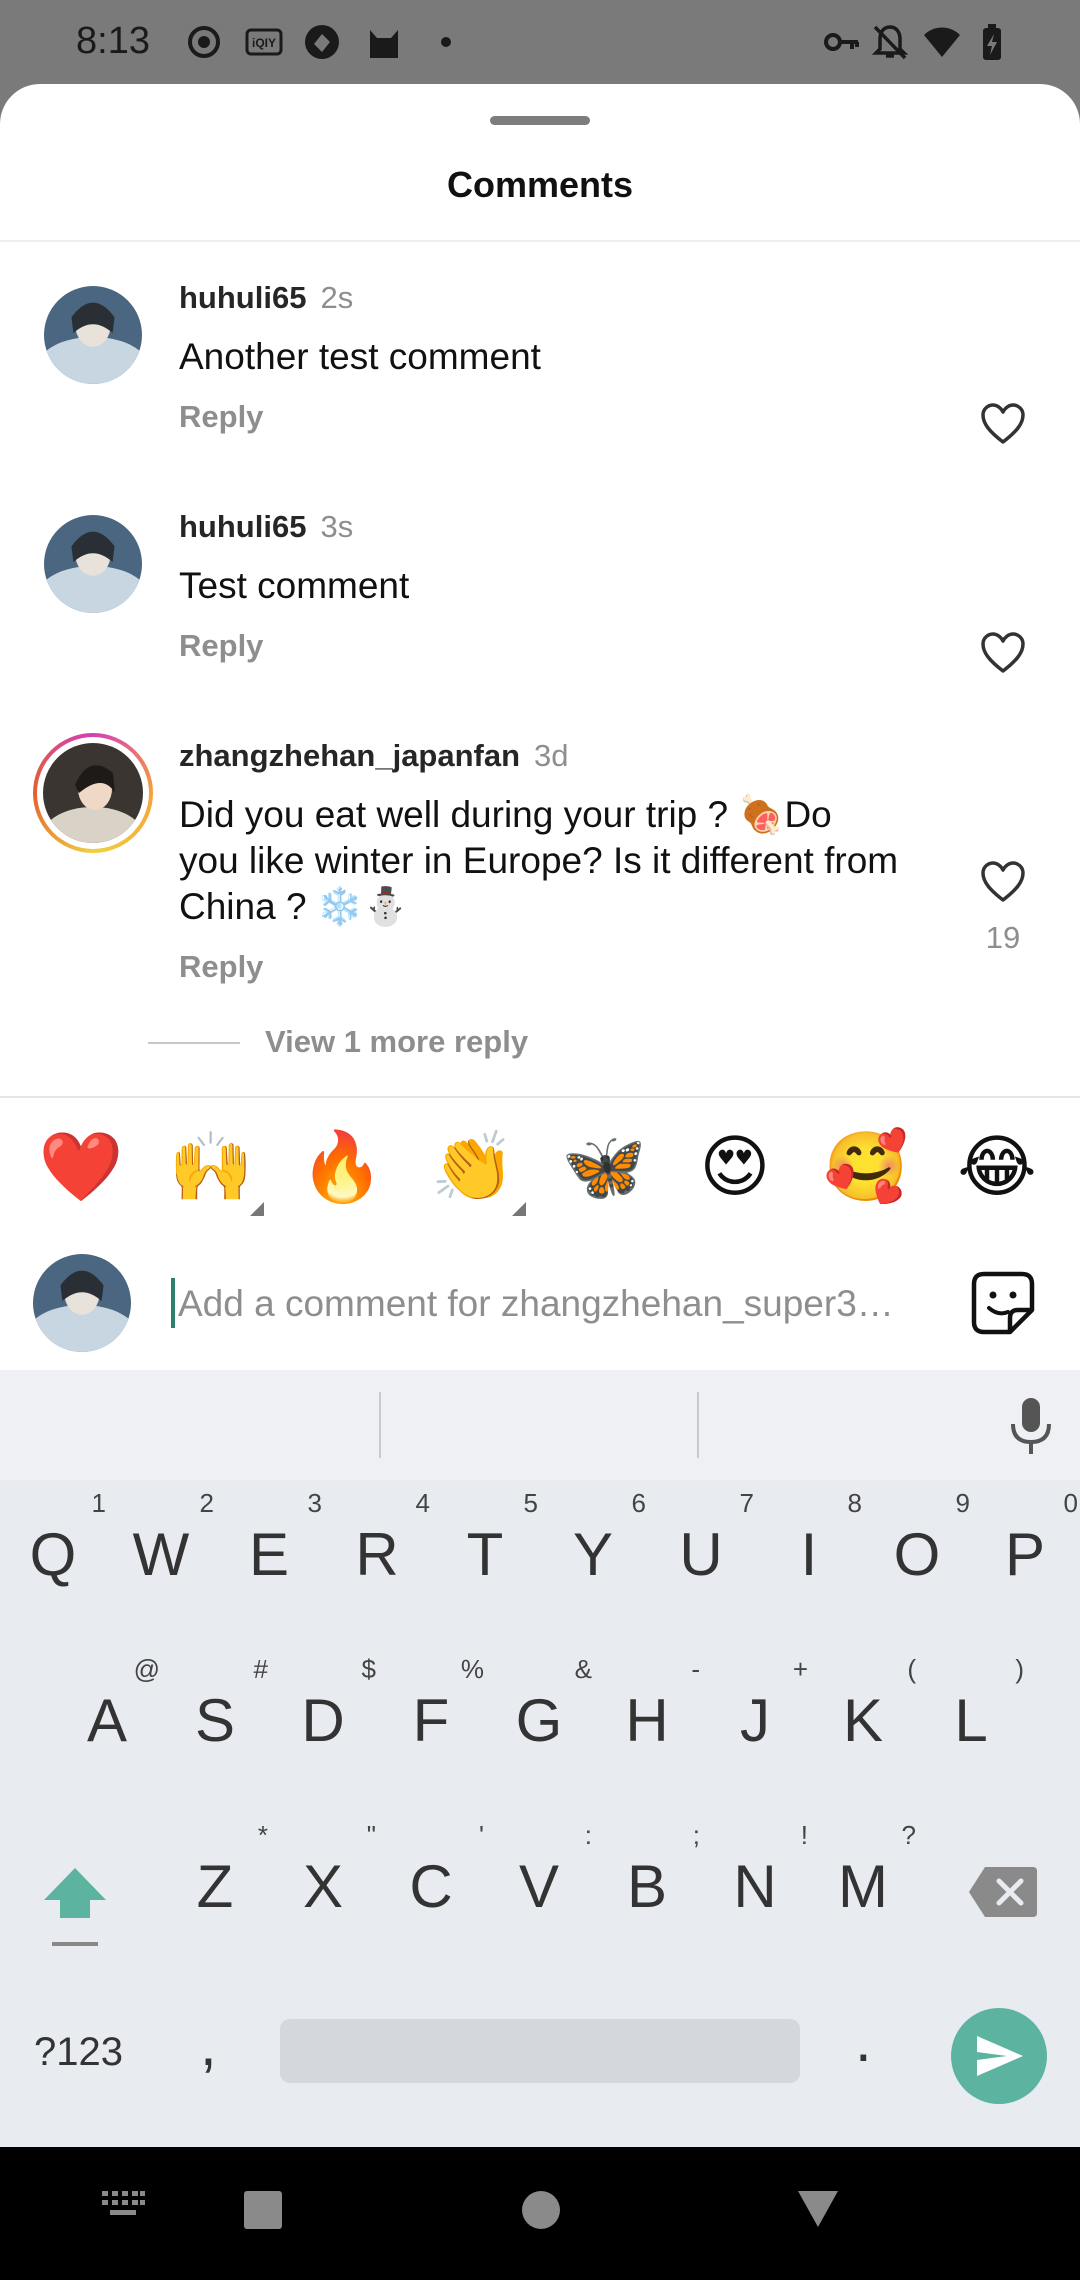 Image resolution: width=1080 pixels, height=2280 pixels. What do you see at coordinates (215, 1720) in the screenshot?
I see `key-label: S` at bounding box center [215, 1720].